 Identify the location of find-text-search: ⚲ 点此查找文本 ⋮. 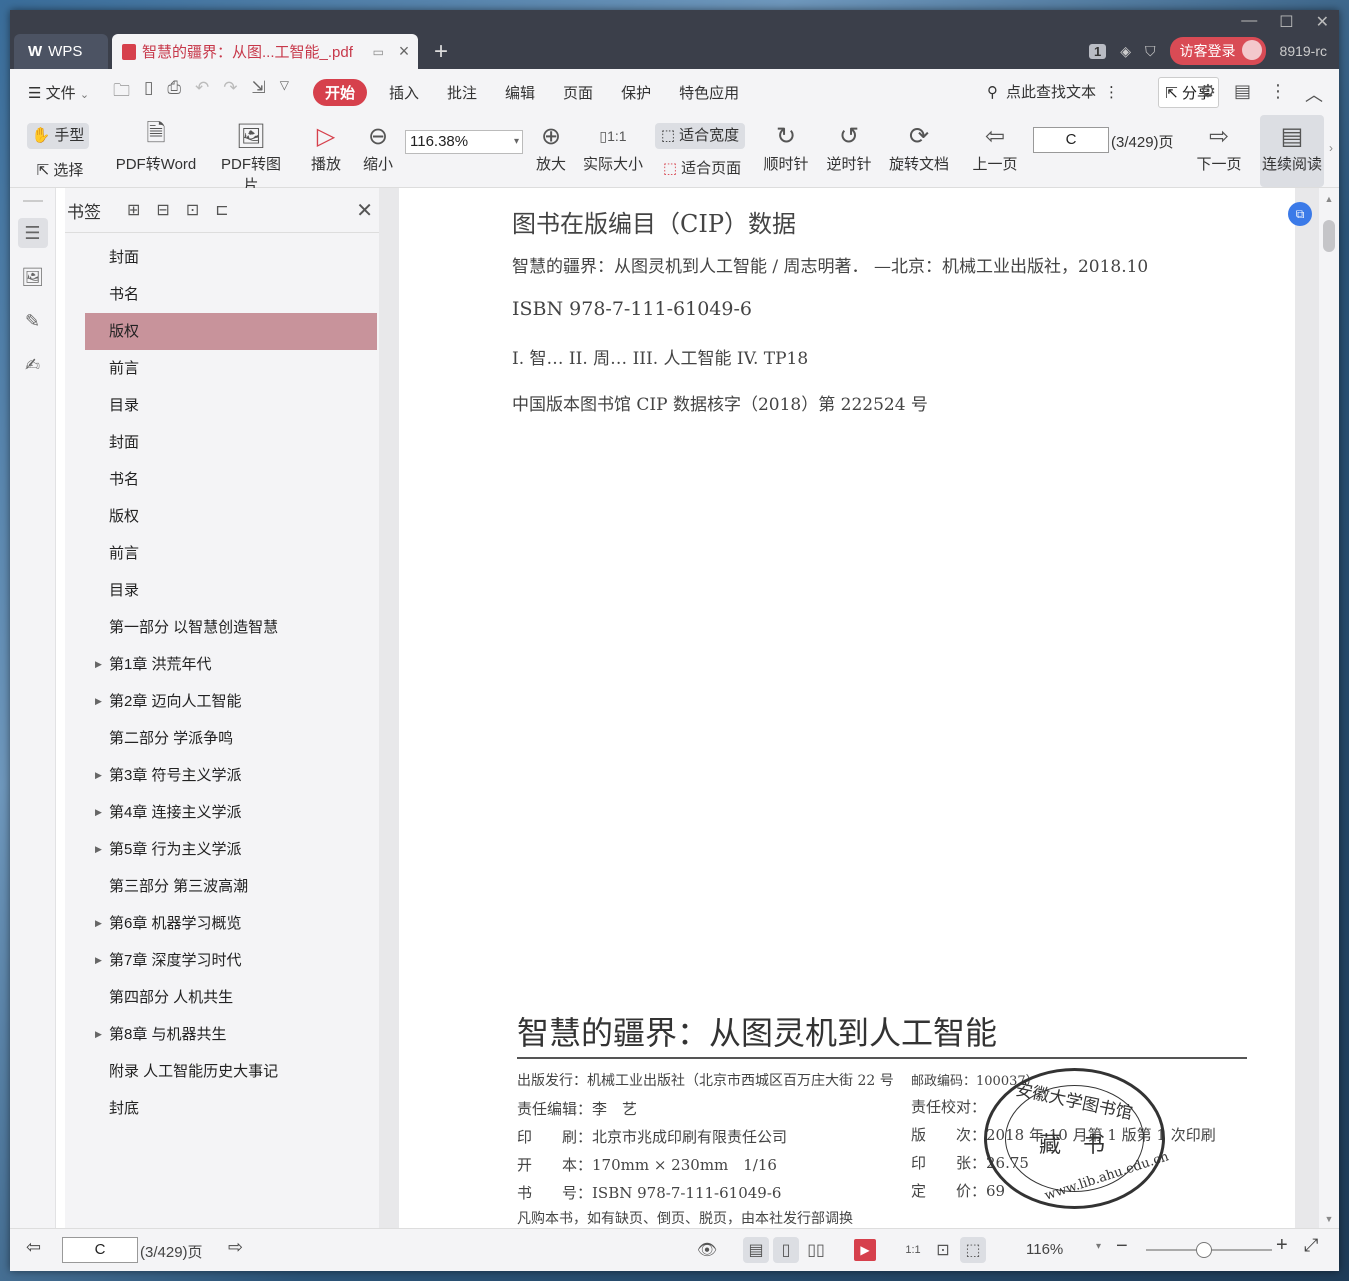
(1053, 91).